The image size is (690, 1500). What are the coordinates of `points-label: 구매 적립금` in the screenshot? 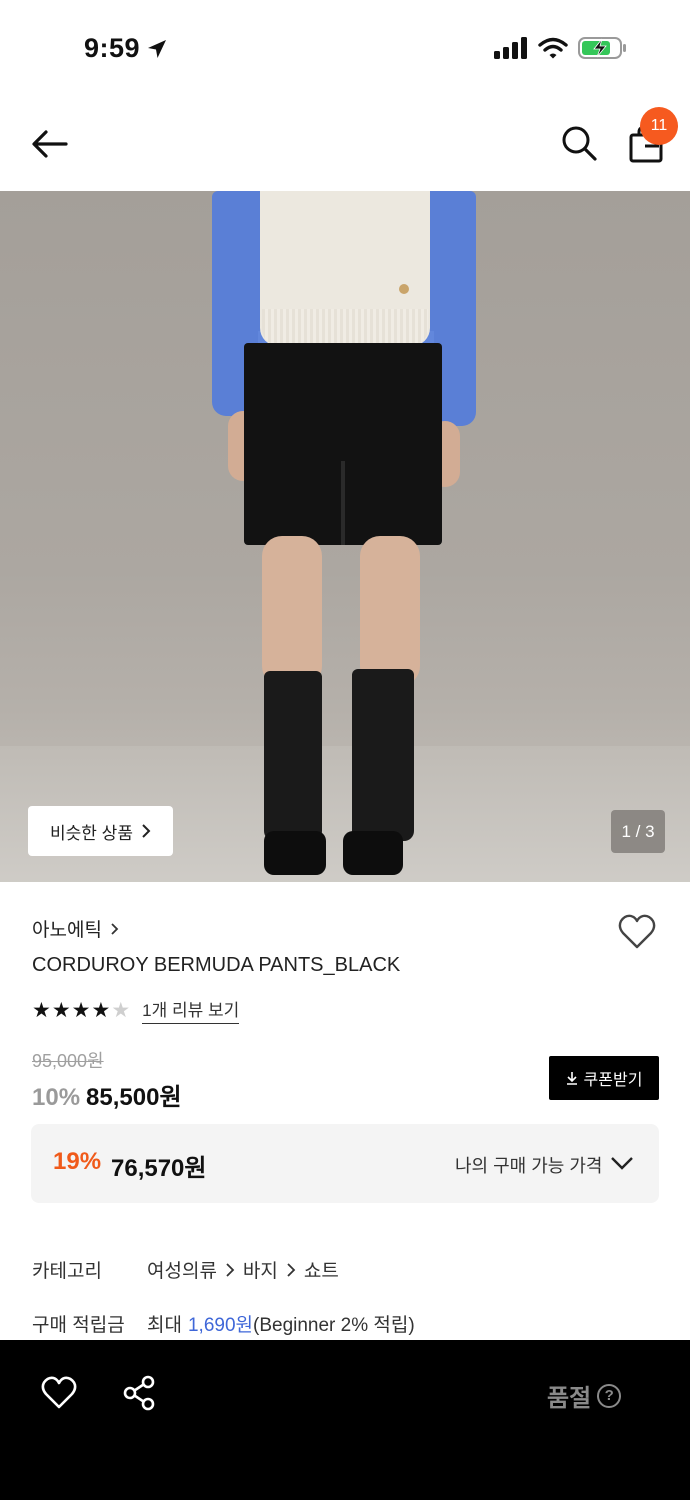 It's located at (78, 1325).